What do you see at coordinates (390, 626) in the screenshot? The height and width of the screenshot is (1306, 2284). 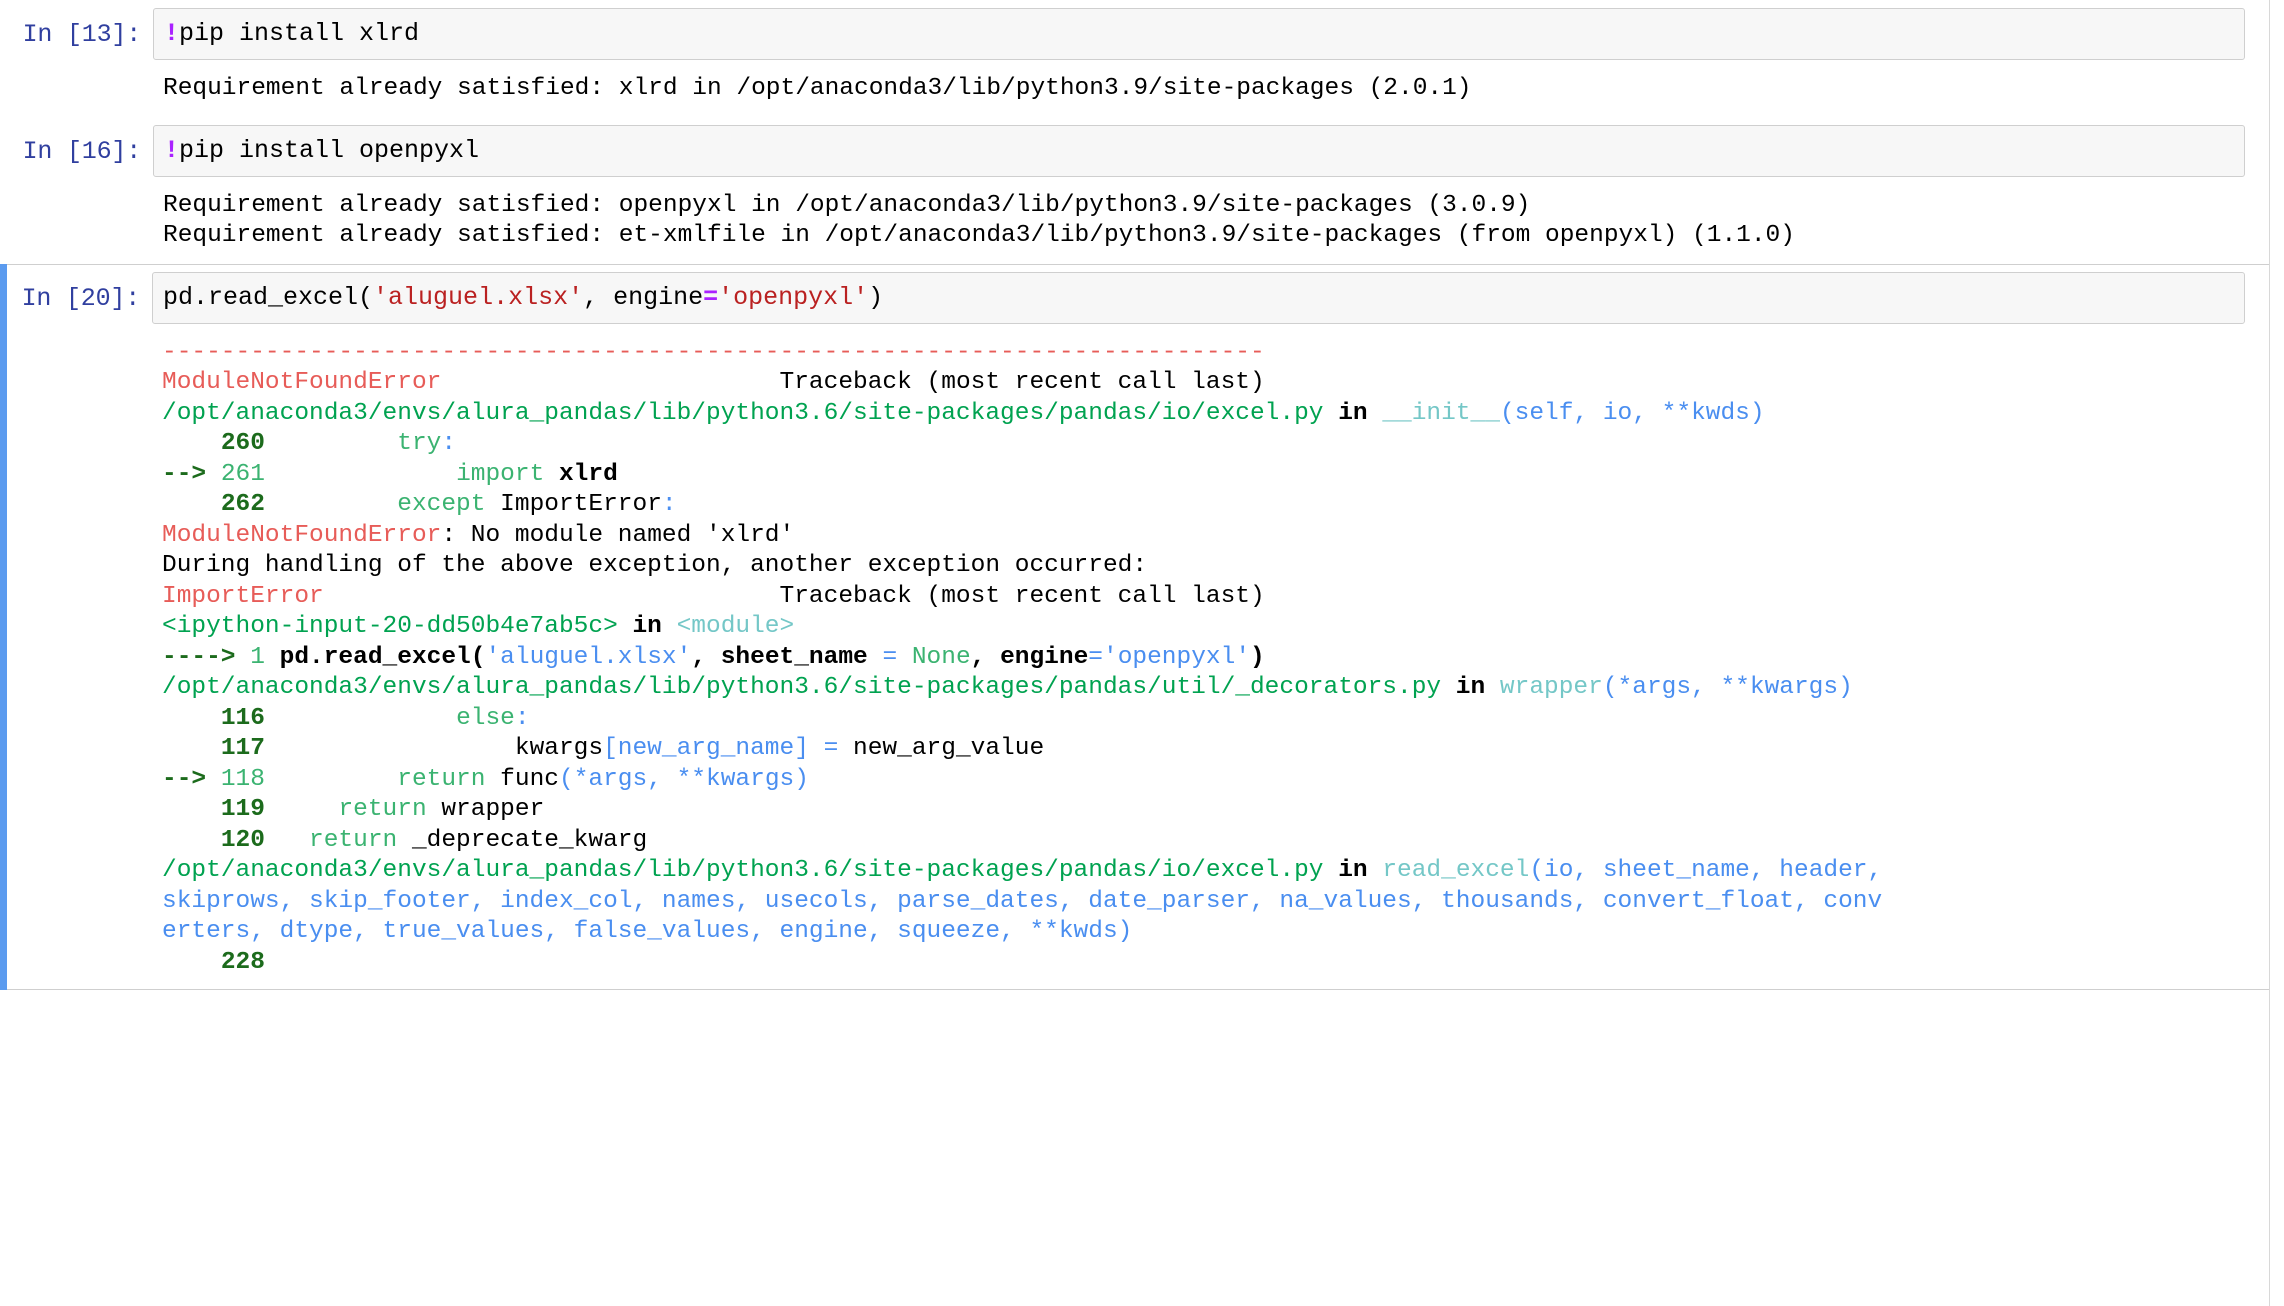 I see `traceback-token: <ipython-input-20-dd50b4e7ab5c>` at bounding box center [390, 626].